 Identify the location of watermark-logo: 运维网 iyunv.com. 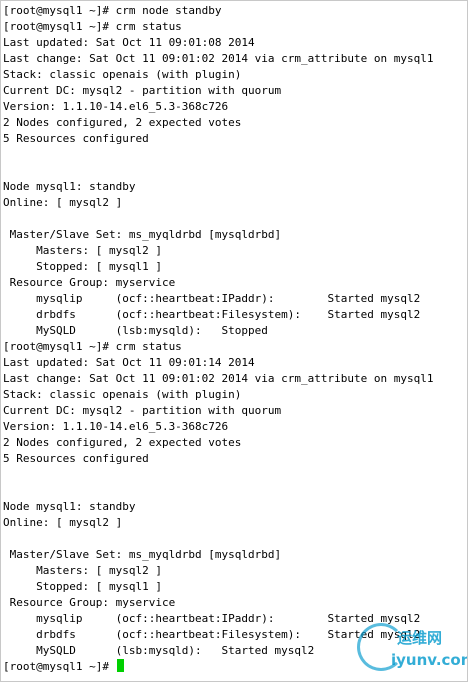
(409, 649).